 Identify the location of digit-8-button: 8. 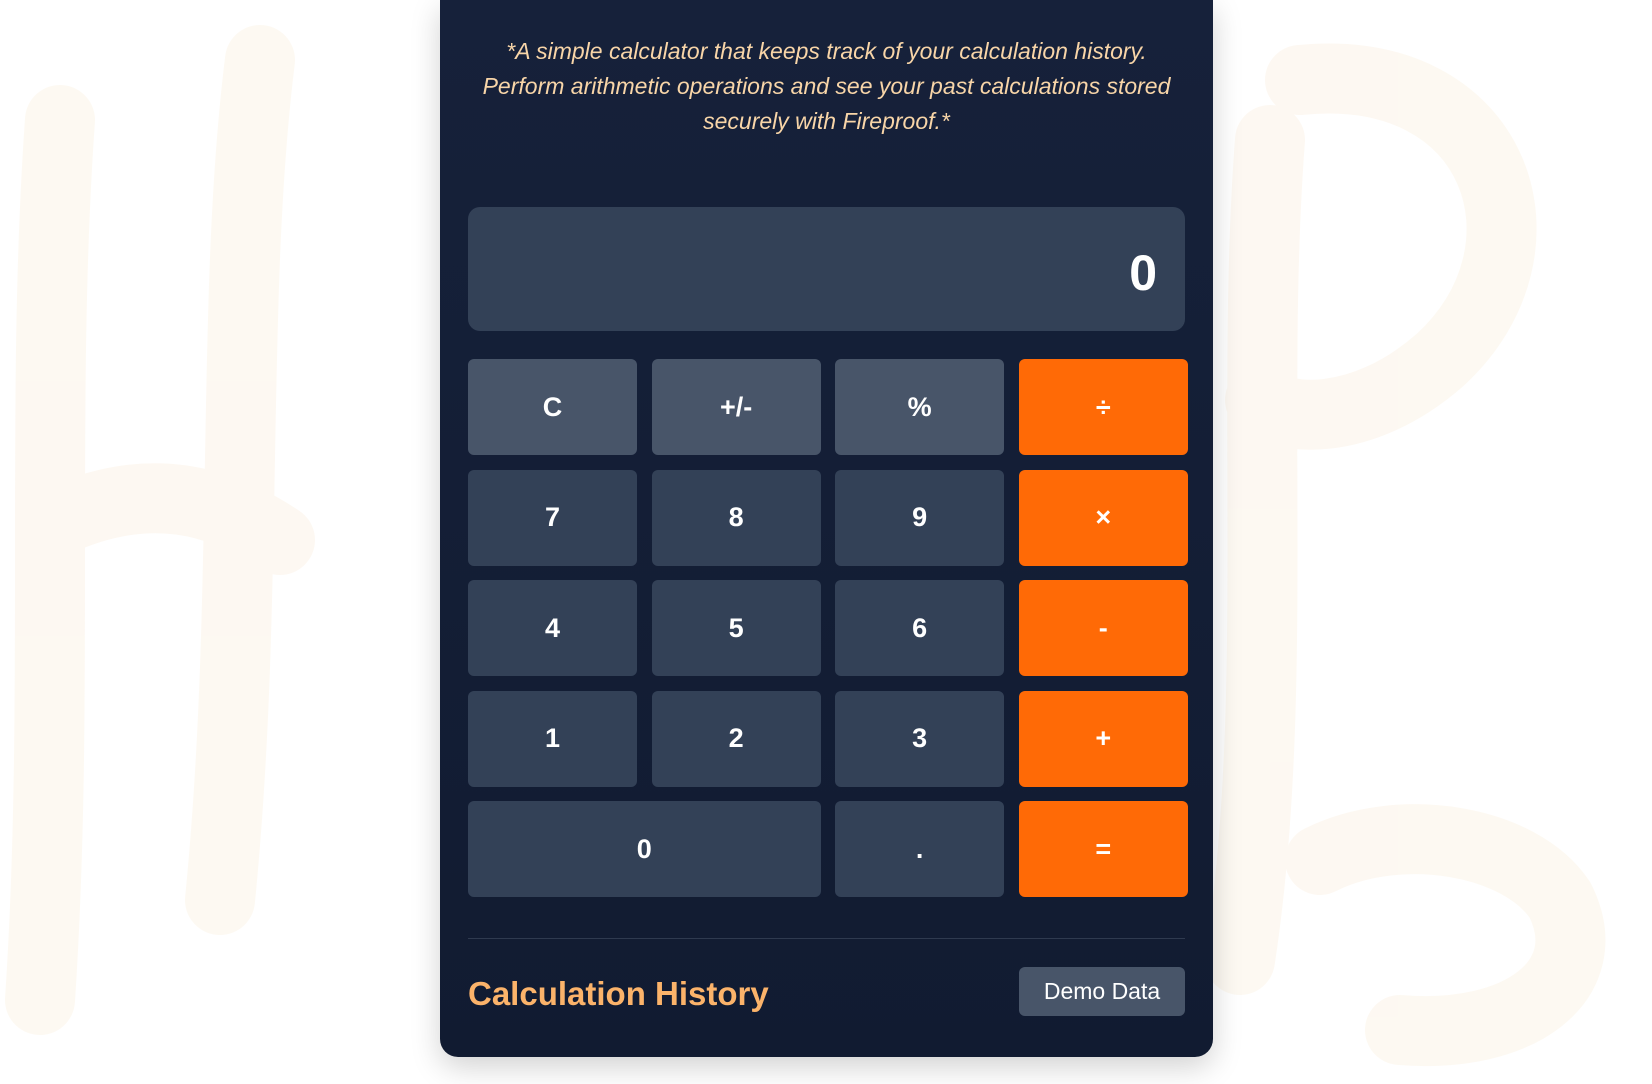
(736, 517).